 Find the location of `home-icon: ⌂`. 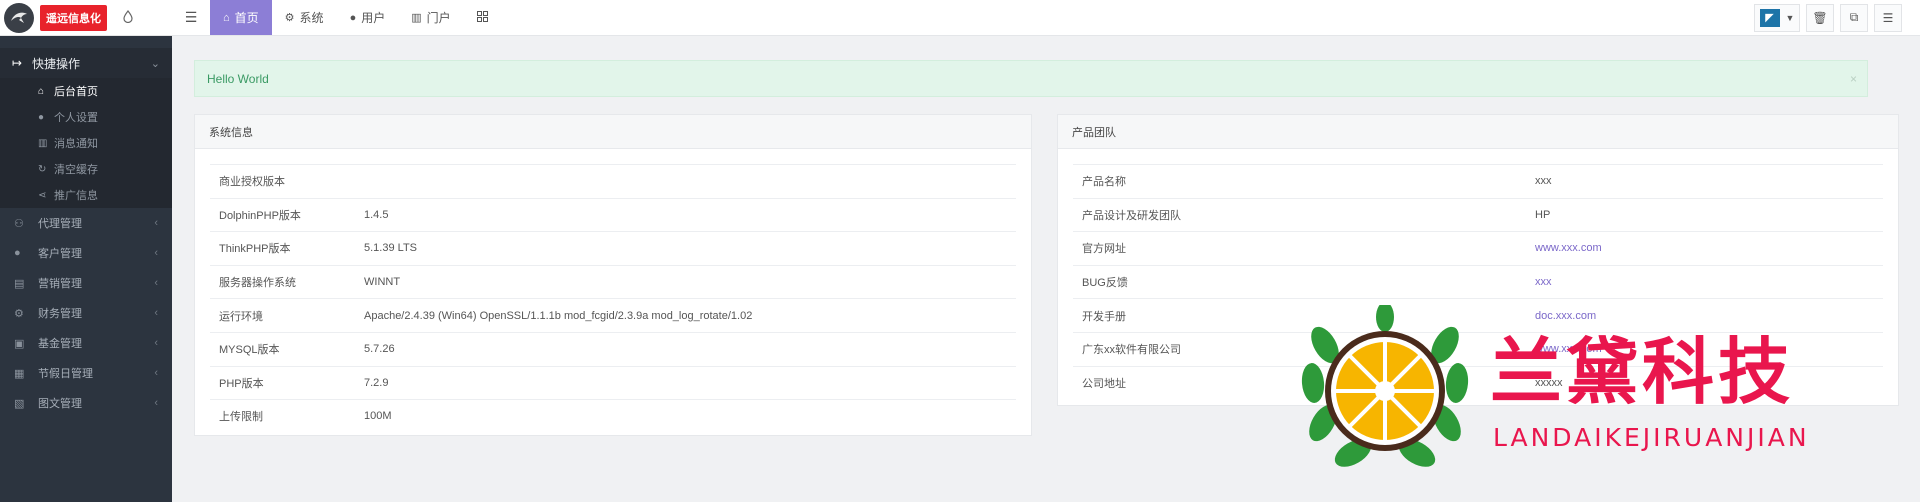

home-icon: ⌂ is located at coordinates (226, 17).